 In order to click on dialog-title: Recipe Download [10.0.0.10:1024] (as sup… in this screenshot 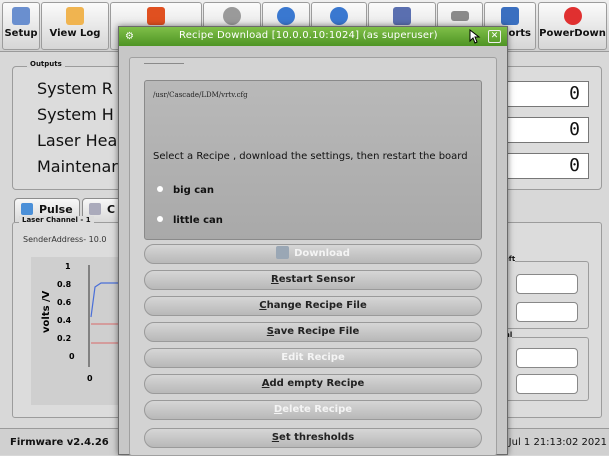, I will do `click(308, 35)`.